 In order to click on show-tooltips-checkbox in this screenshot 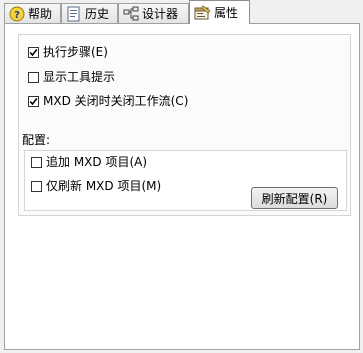, I will do `click(33, 77)`.